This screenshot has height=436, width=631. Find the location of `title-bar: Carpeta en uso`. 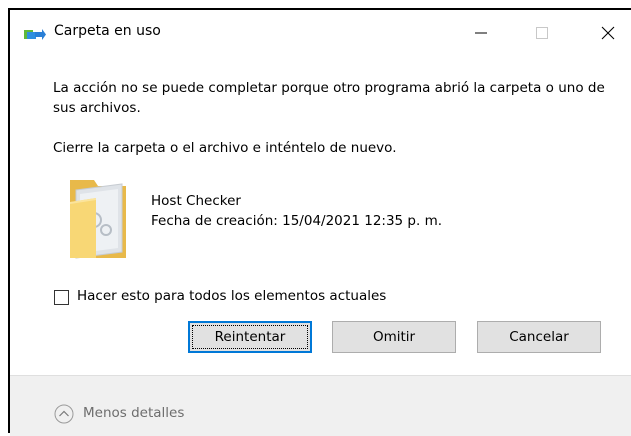

title-bar: Carpeta en uso is located at coordinates (320, 33).